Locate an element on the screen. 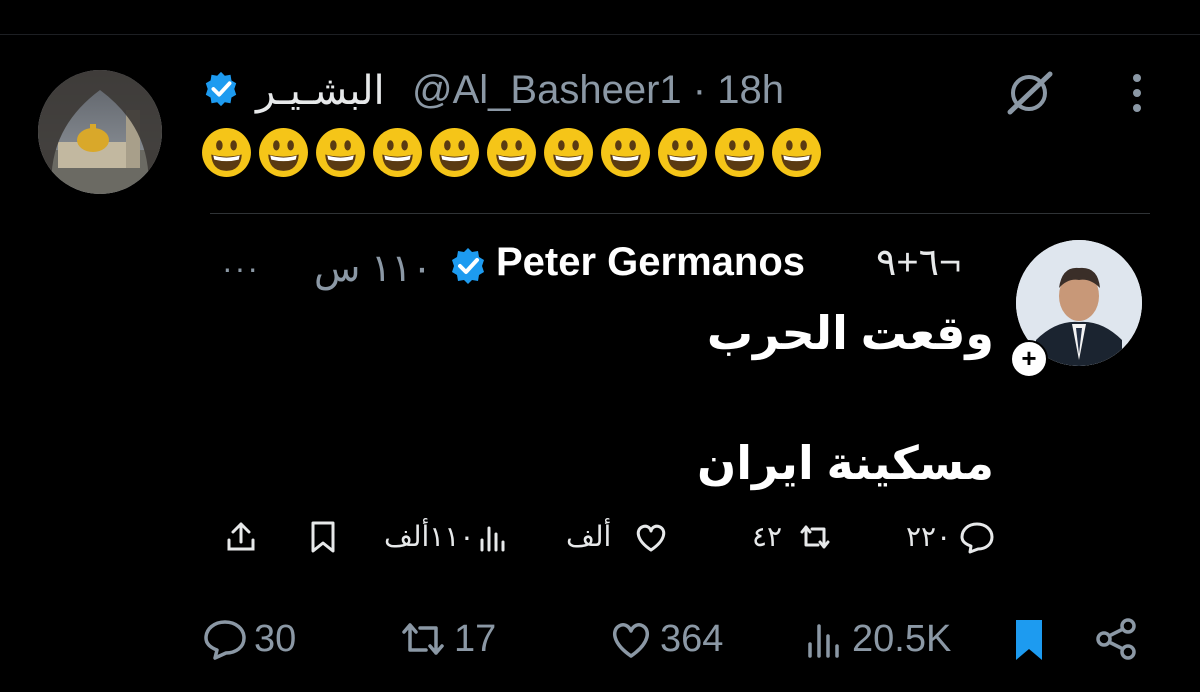 The image size is (1200, 692). like-count: 364 is located at coordinates (692, 639).